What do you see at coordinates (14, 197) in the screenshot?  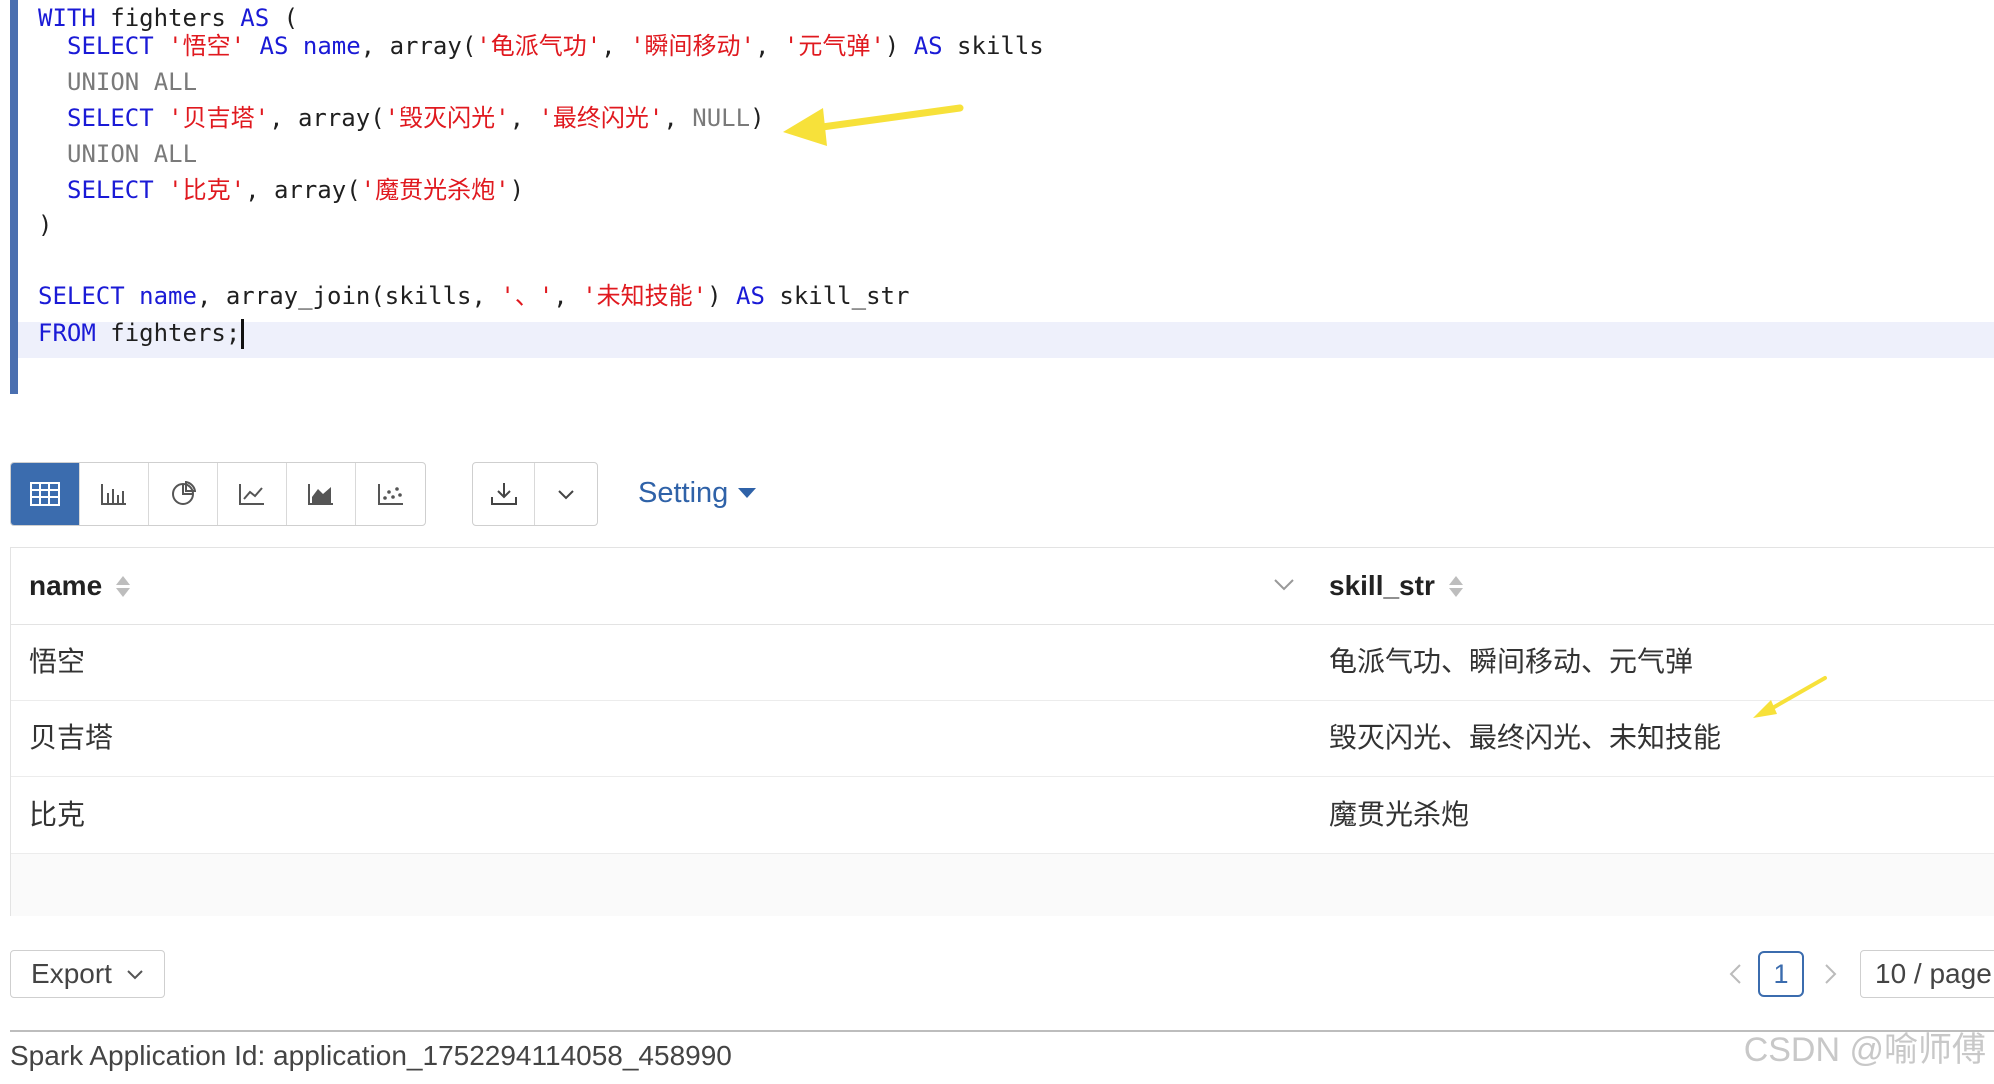 I see `editor-gutter-bar` at bounding box center [14, 197].